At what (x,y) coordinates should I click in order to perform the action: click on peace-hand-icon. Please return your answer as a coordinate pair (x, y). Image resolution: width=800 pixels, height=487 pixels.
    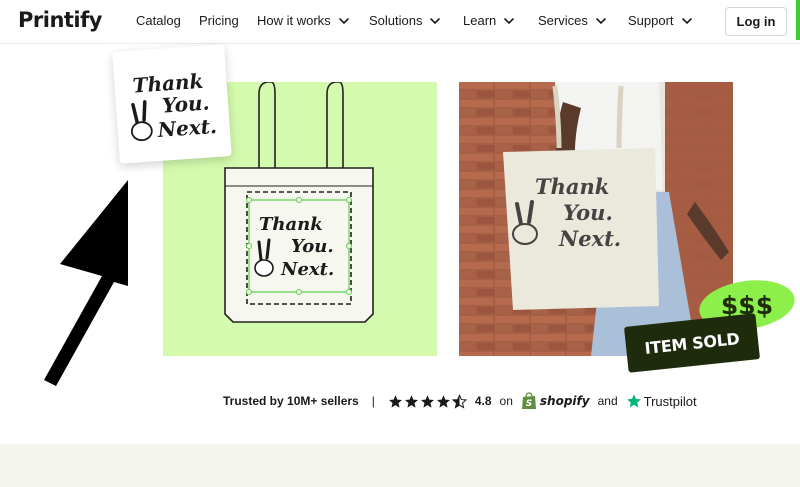
    Looking at the image, I should click on (141, 121).